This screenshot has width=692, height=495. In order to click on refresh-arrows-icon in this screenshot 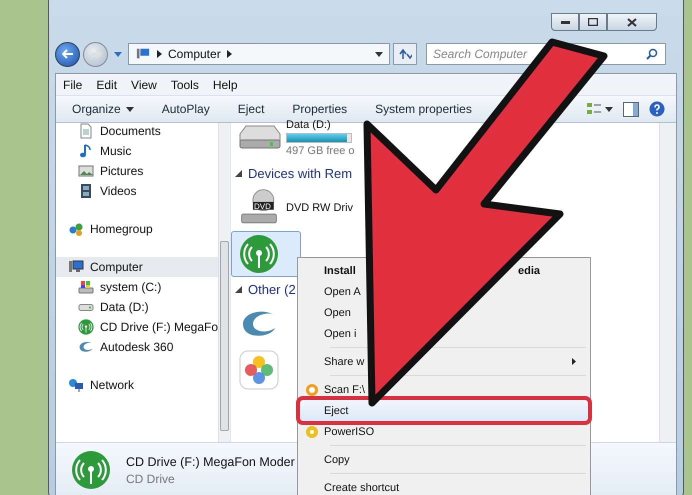, I will do `click(405, 54)`.